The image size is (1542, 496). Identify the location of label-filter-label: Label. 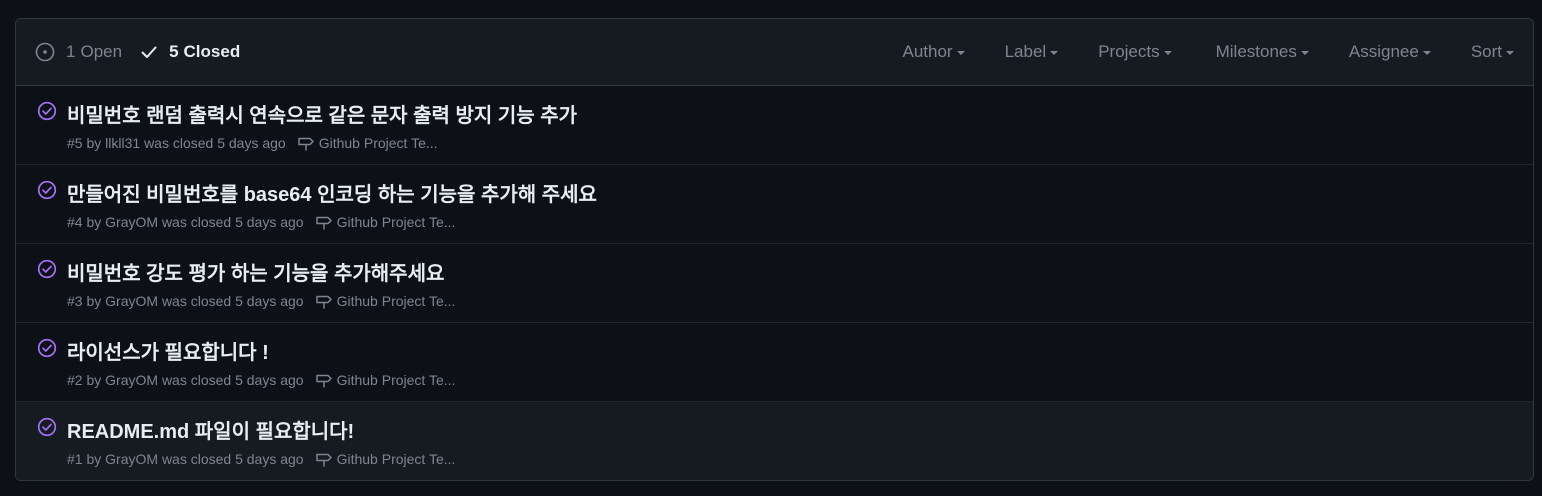
(1025, 51).